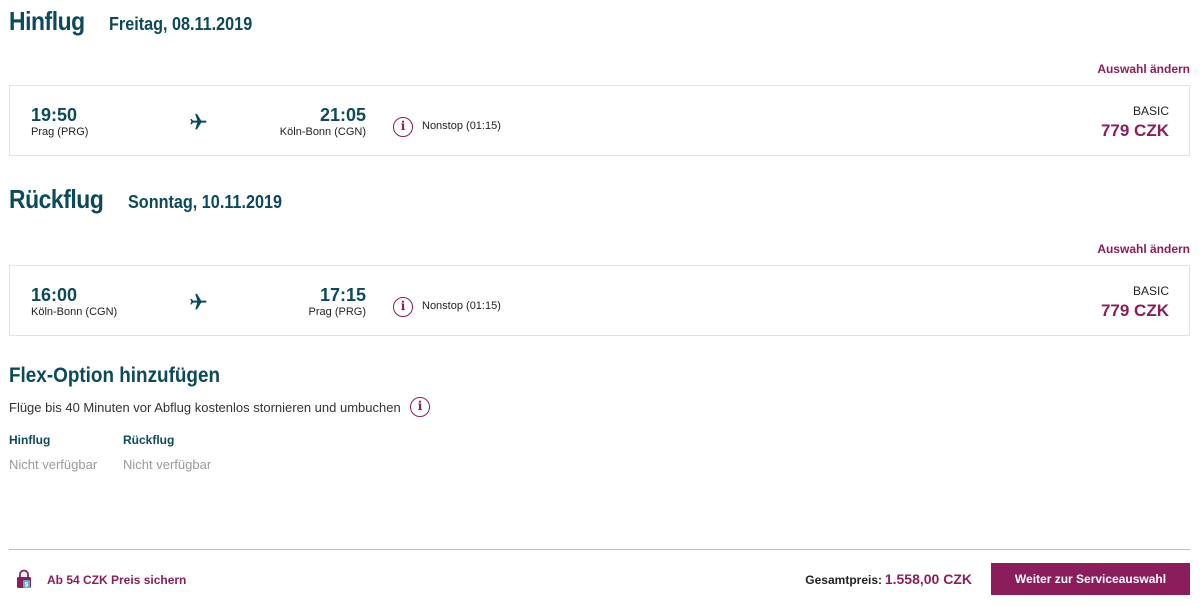 Image resolution: width=1200 pixels, height=607 pixels. What do you see at coordinates (53, 464) in the screenshot?
I see `flex-outbound-status: Nicht verfügbar` at bounding box center [53, 464].